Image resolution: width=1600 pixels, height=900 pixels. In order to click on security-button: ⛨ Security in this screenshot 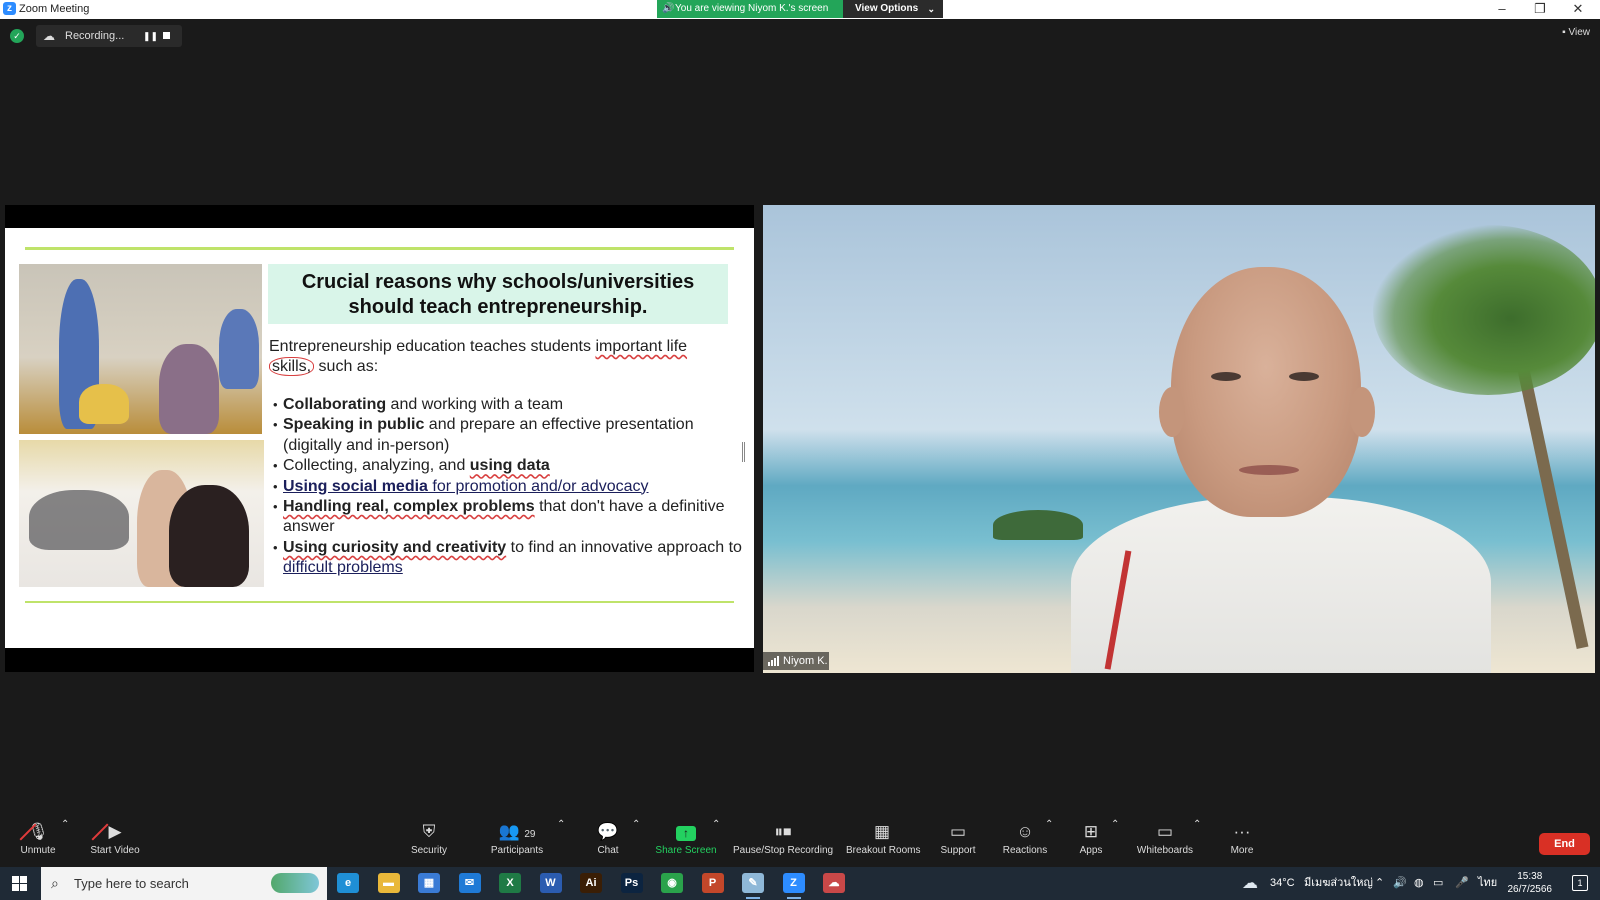, I will do `click(429, 843)`.